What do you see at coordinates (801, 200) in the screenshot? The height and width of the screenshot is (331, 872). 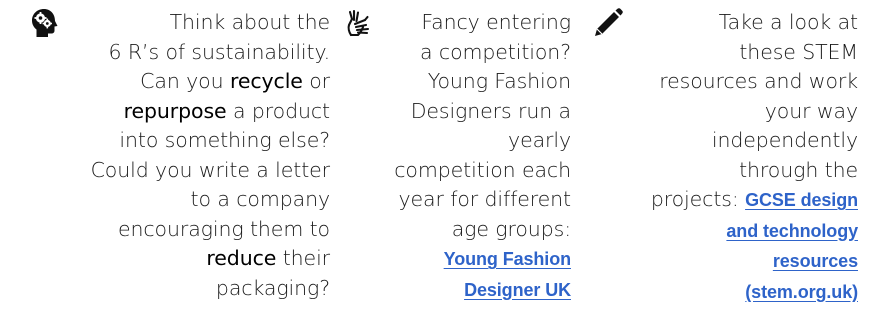 I see `resource-link: GCSE design` at bounding box center [801, 200].